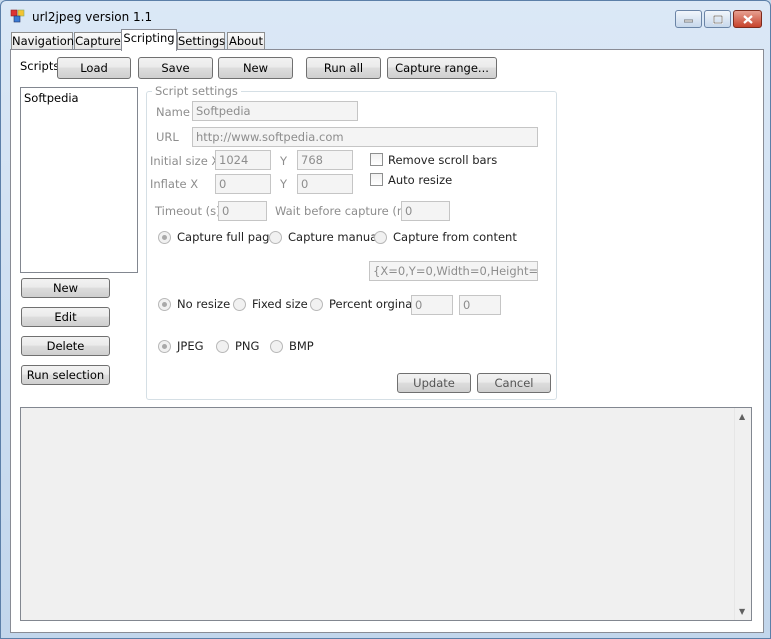  What do you see at coordinates (92, 17) in the screenshot?
I see `window-title: url2jpeg version 1.1` at bounding box center [92, 17].